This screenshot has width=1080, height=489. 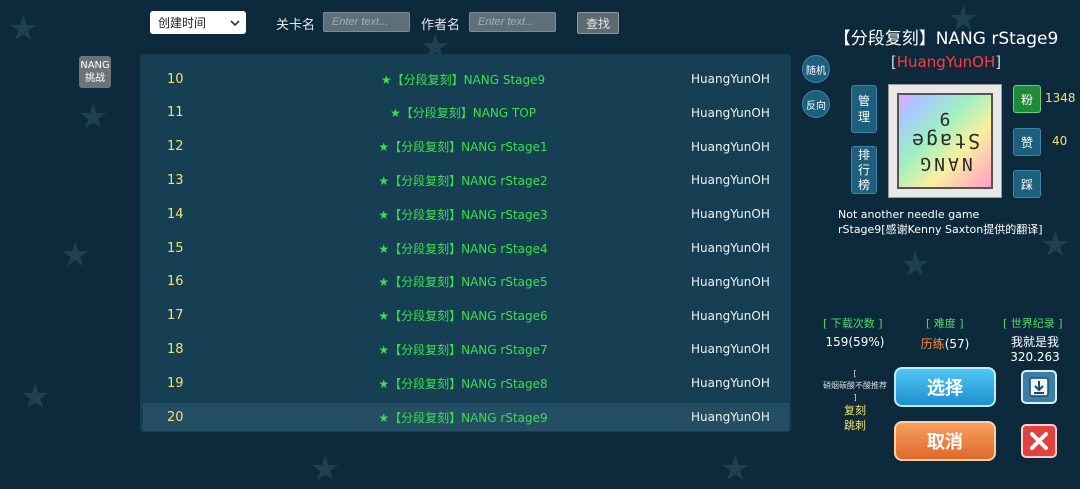 I want to click on author-name: HuangYunOH, so click(x=946, y=62).